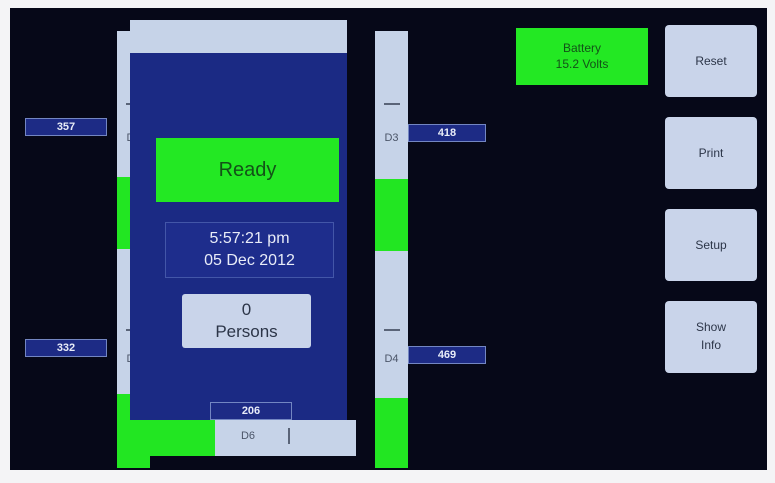  I want to click on detector-d4-value: 469, so click(447, 355).